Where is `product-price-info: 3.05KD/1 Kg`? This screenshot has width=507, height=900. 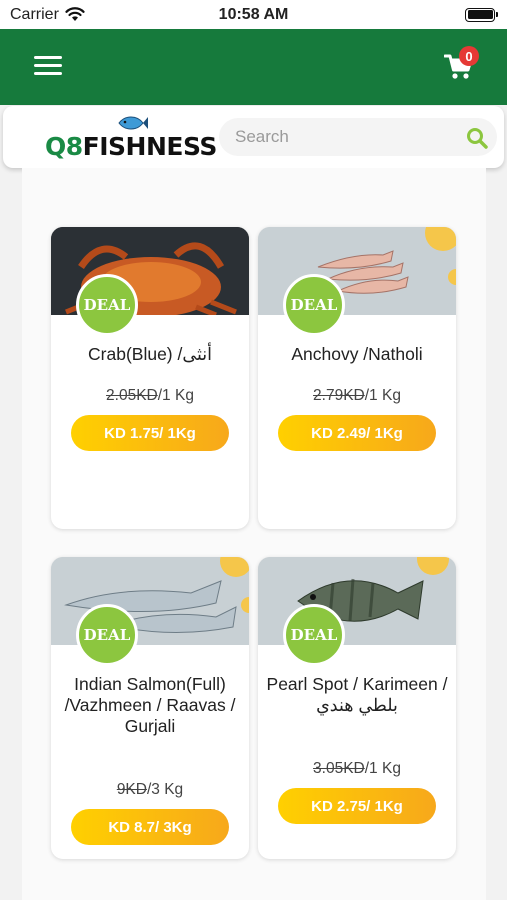
product-price-info: 3.05KD/1 Kg is located at coordinates (357, 769).